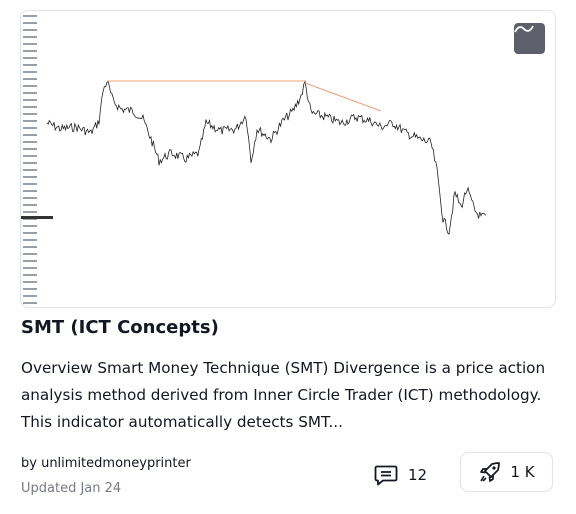 Image resolution: width=576 pixels, height=514 pixels. I want to click on boosts-count: 1 K, so click(522, 472).